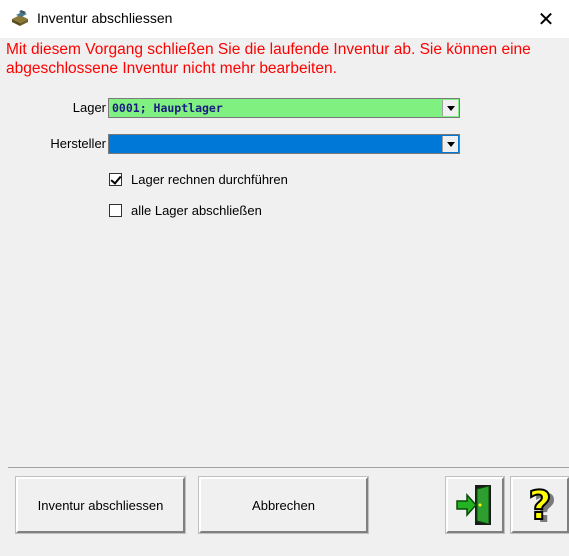  I want to click on help-question-icon: ? ?, so click(541, 505).